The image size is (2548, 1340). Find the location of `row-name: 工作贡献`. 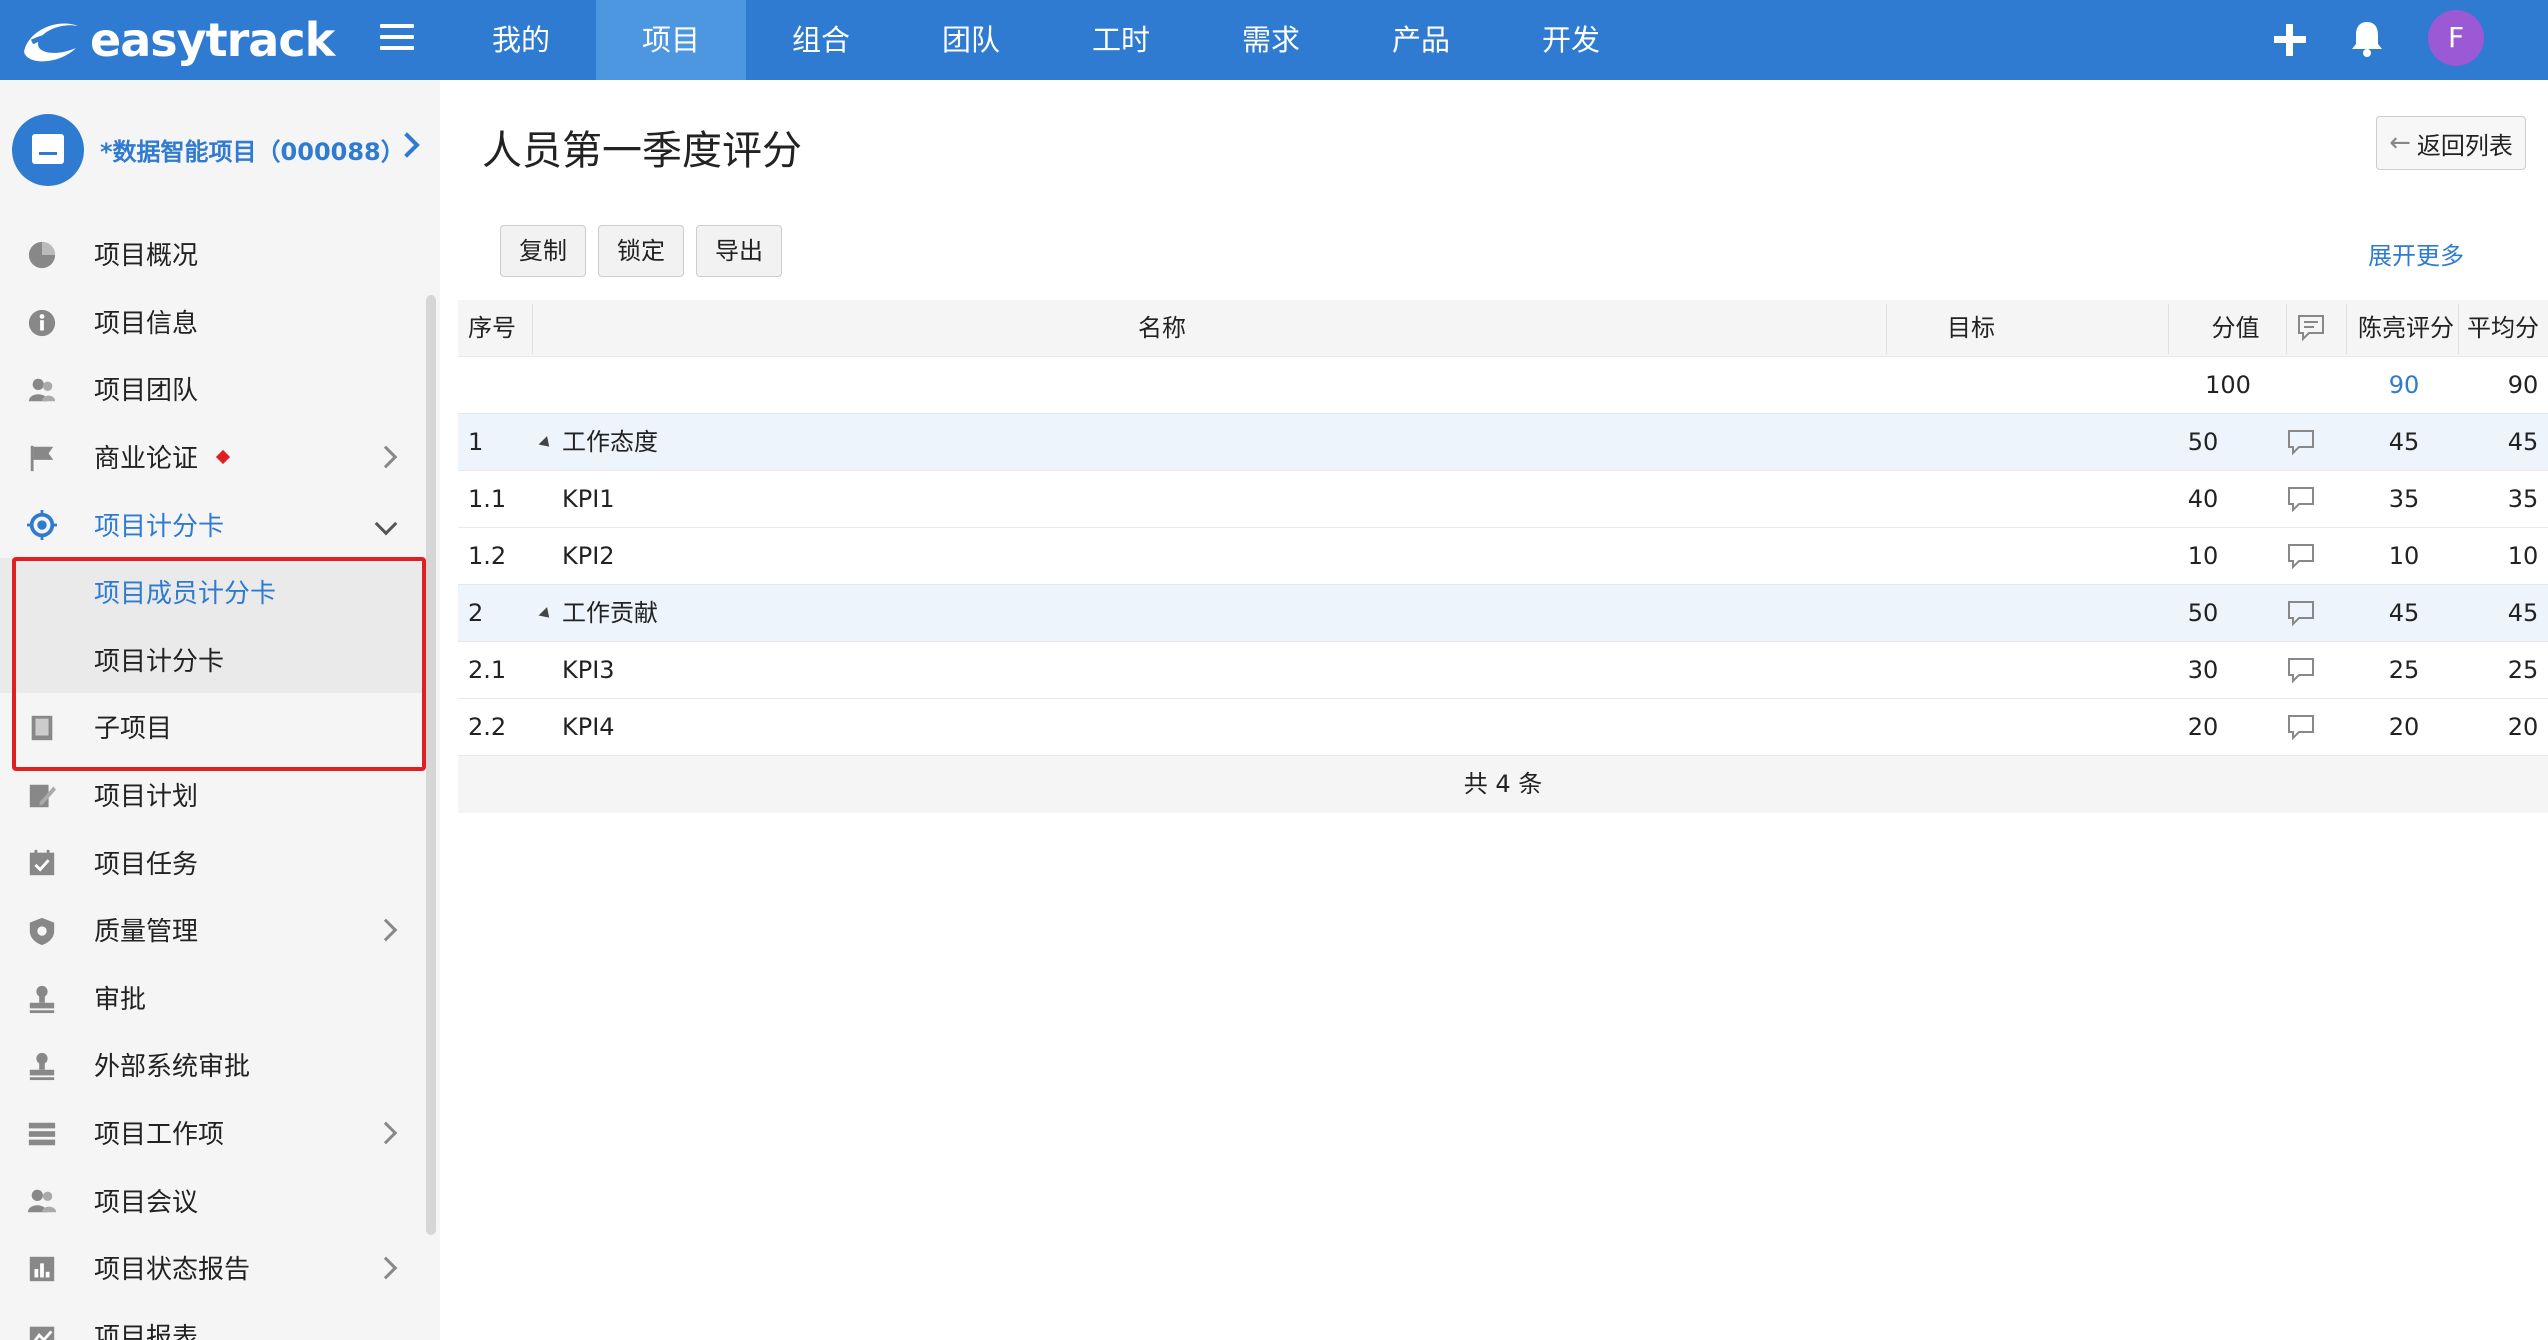

row-name: 工作贡献 is located at coordinates (610, 613).